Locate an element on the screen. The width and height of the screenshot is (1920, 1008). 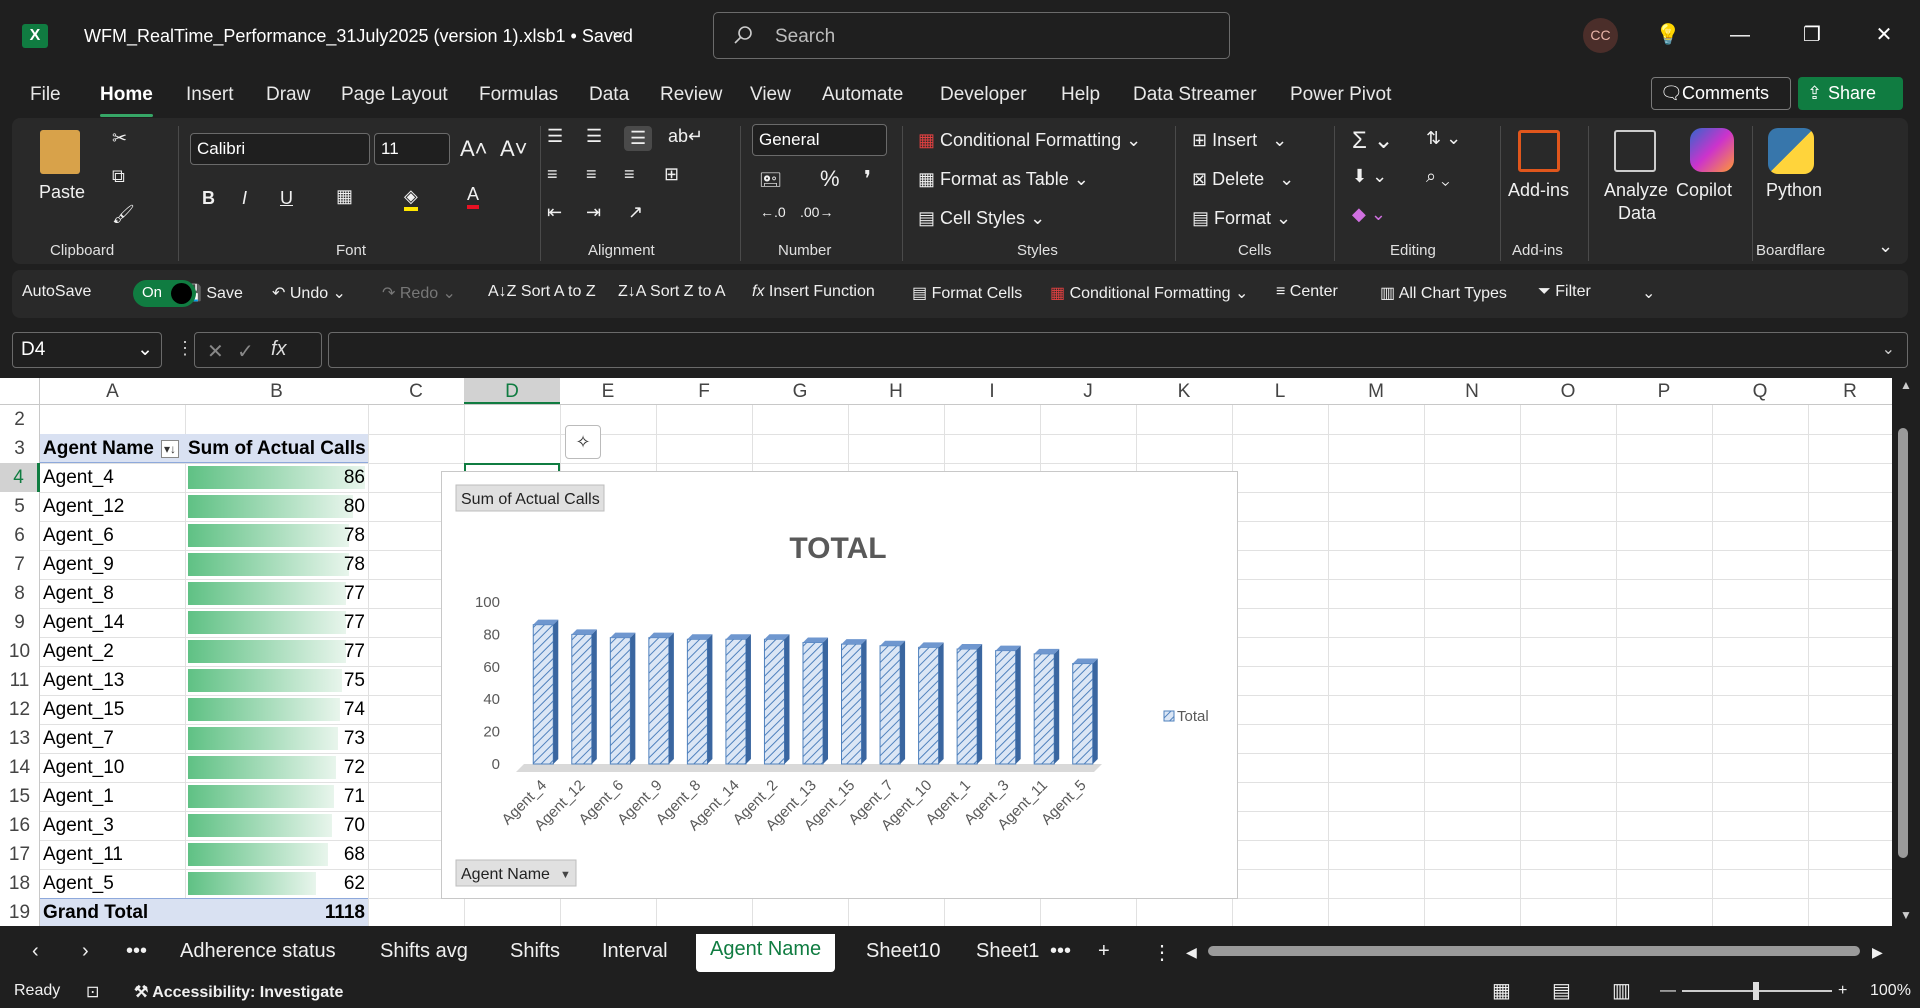
row-header: 9 is located at coordinates (20, 622).